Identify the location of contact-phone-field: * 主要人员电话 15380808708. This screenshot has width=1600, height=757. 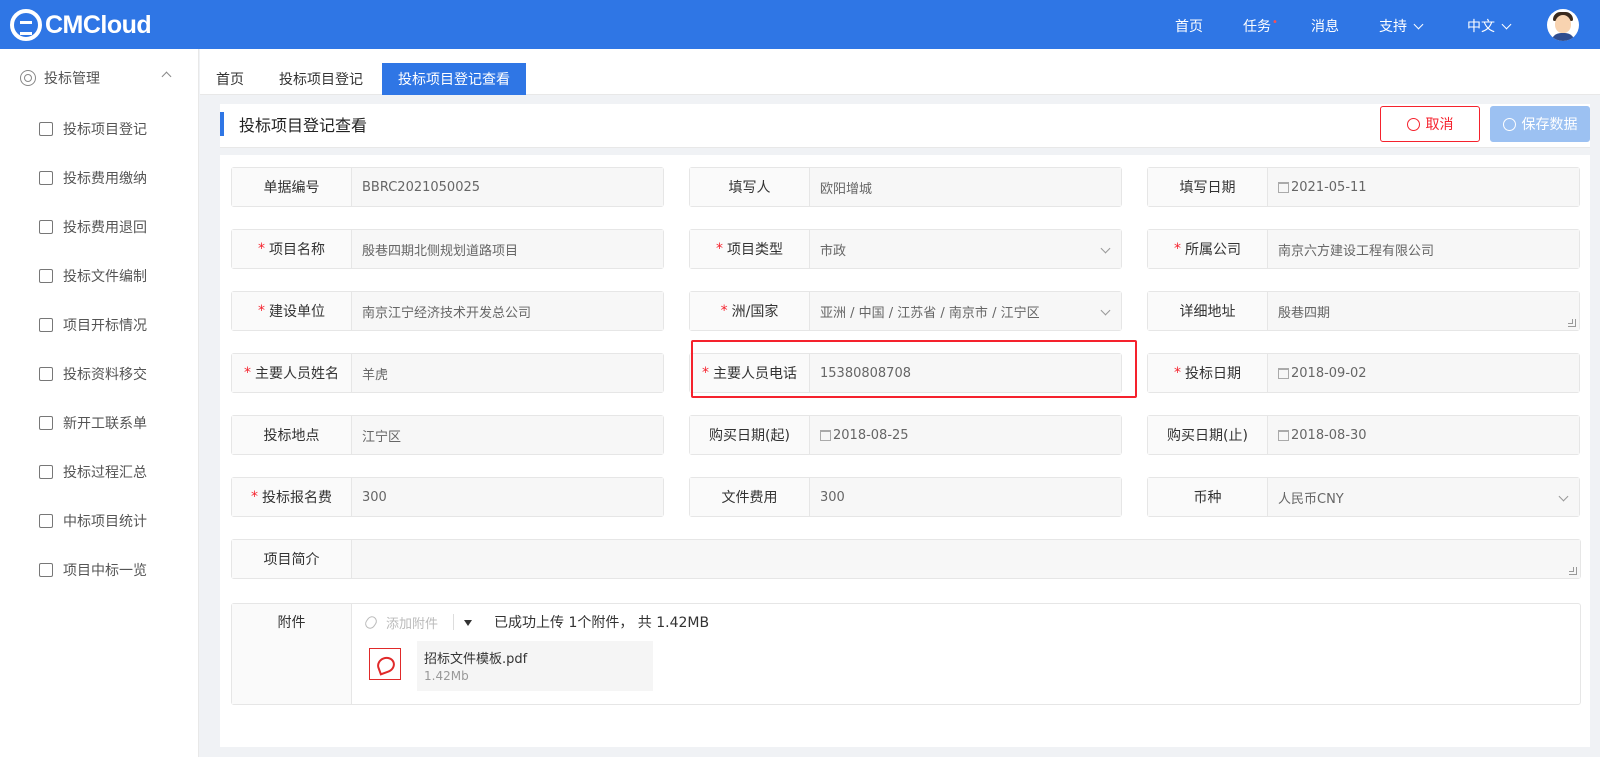
(905, 373).